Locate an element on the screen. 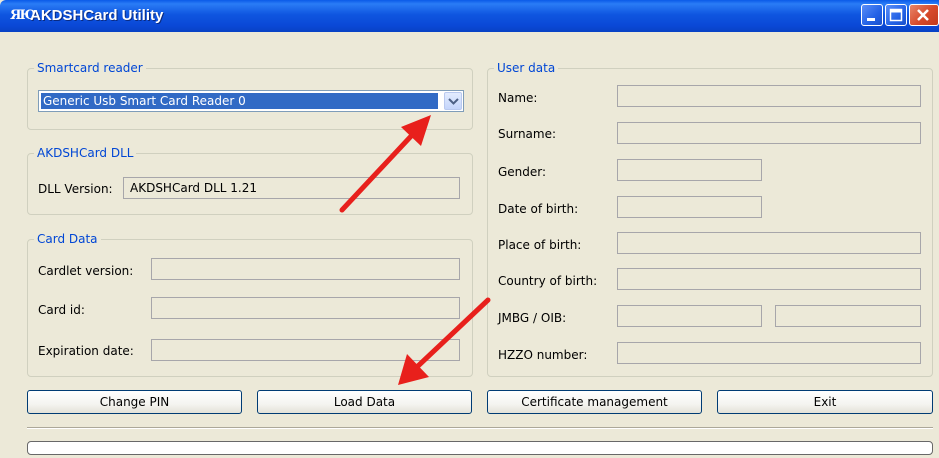  oib-field is located at coordinates (848, 316).